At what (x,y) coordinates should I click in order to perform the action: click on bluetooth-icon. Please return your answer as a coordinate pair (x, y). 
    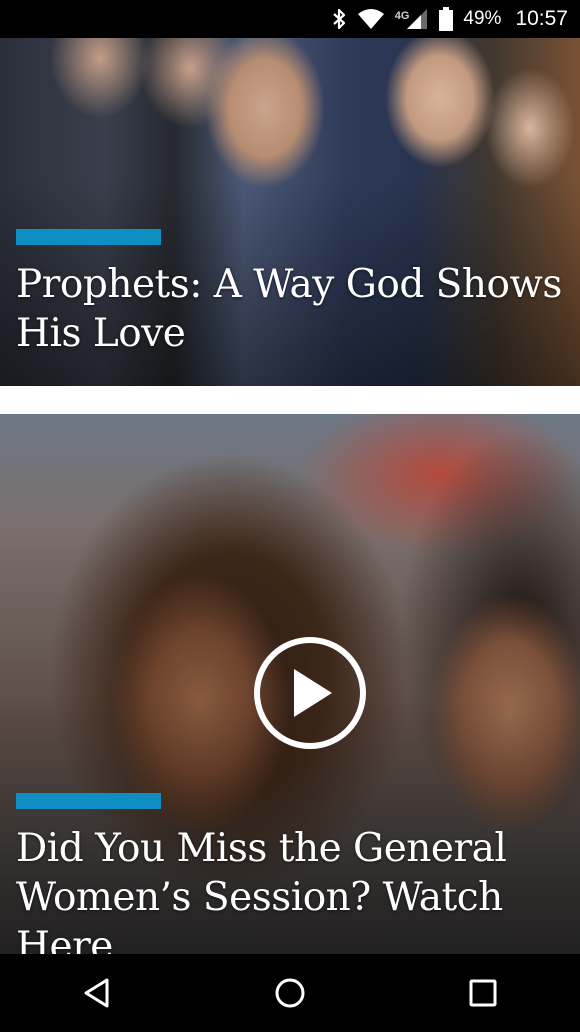
    Looking at the image, I should click on (339, 19).